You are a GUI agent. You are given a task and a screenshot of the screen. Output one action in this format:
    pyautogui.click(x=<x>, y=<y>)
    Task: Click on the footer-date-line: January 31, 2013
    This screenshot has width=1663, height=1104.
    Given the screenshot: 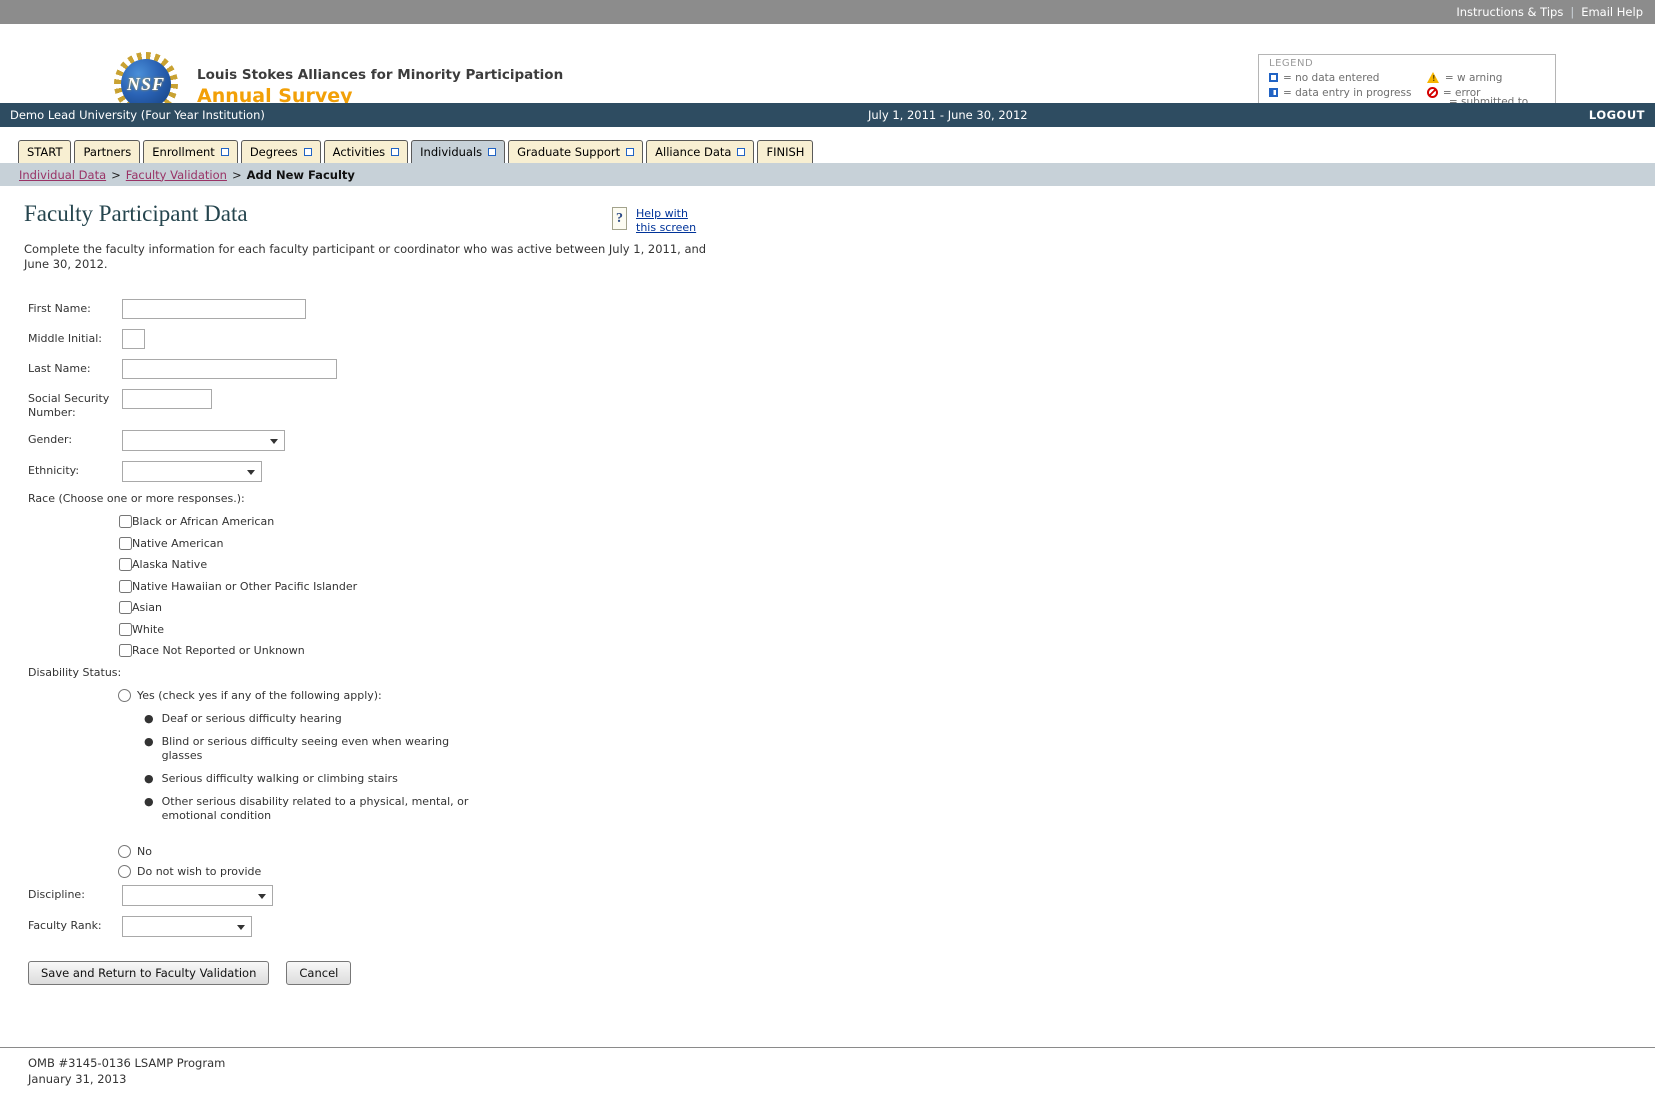 What is the action you would take?
    pyautogui.click(x=77, y=1079)
    